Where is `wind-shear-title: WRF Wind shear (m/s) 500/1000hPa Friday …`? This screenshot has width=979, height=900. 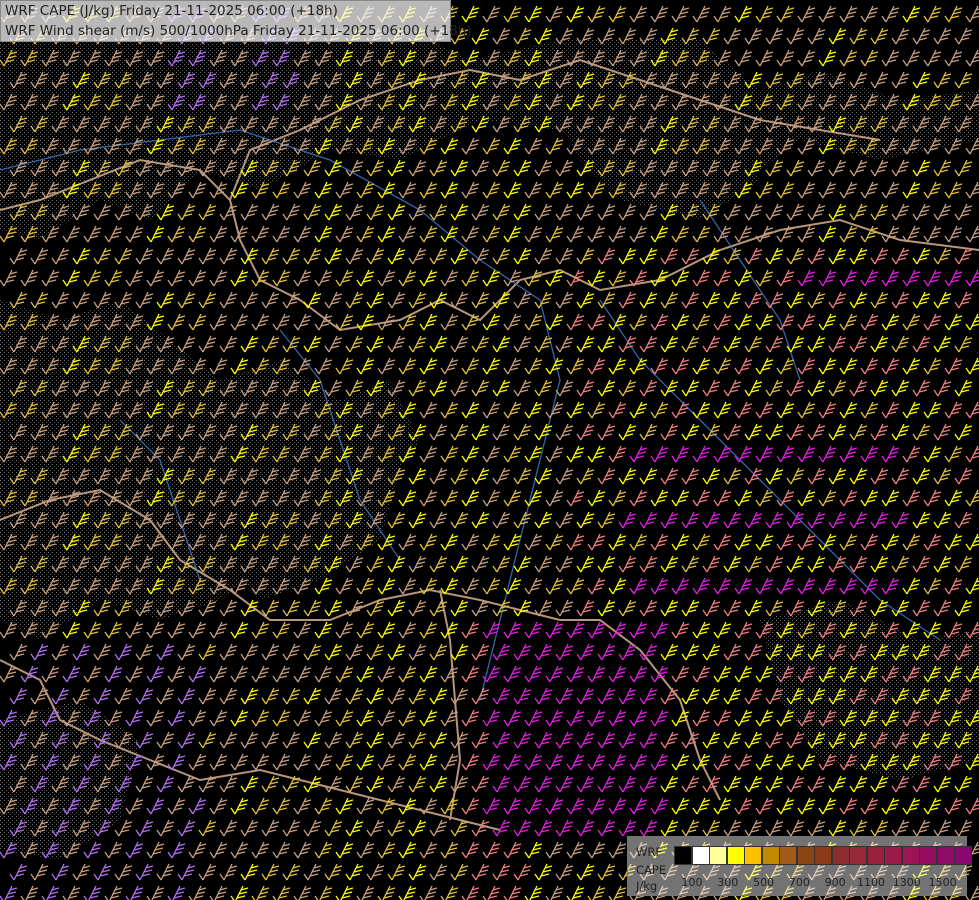 wind-shear-title: WRF Wind shear (m/s) 500/1000hPa Friday … is located at coordinates (238, 31).